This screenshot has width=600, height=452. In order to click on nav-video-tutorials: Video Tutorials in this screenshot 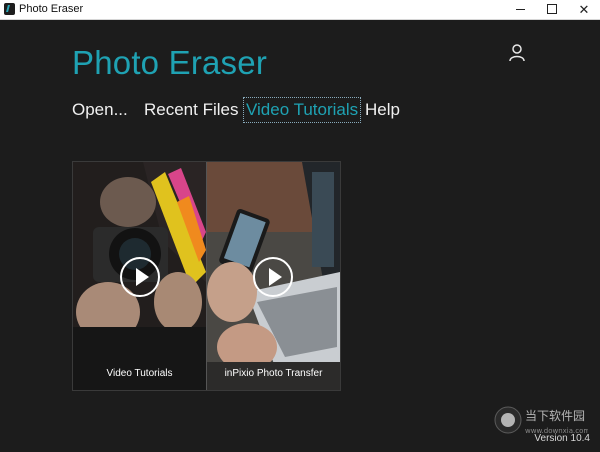, I will do `click(302, 110)`.